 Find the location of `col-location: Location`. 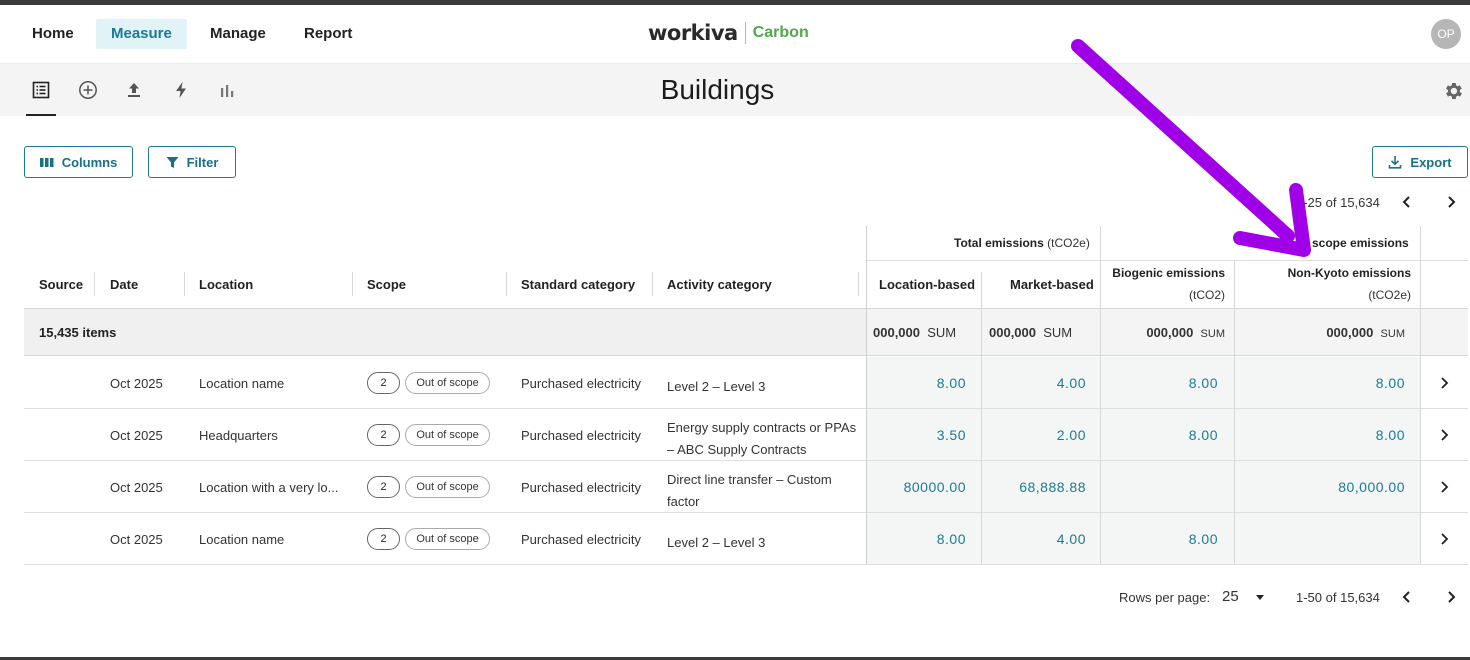

col-location: Location is located at coordinates (226, 284).